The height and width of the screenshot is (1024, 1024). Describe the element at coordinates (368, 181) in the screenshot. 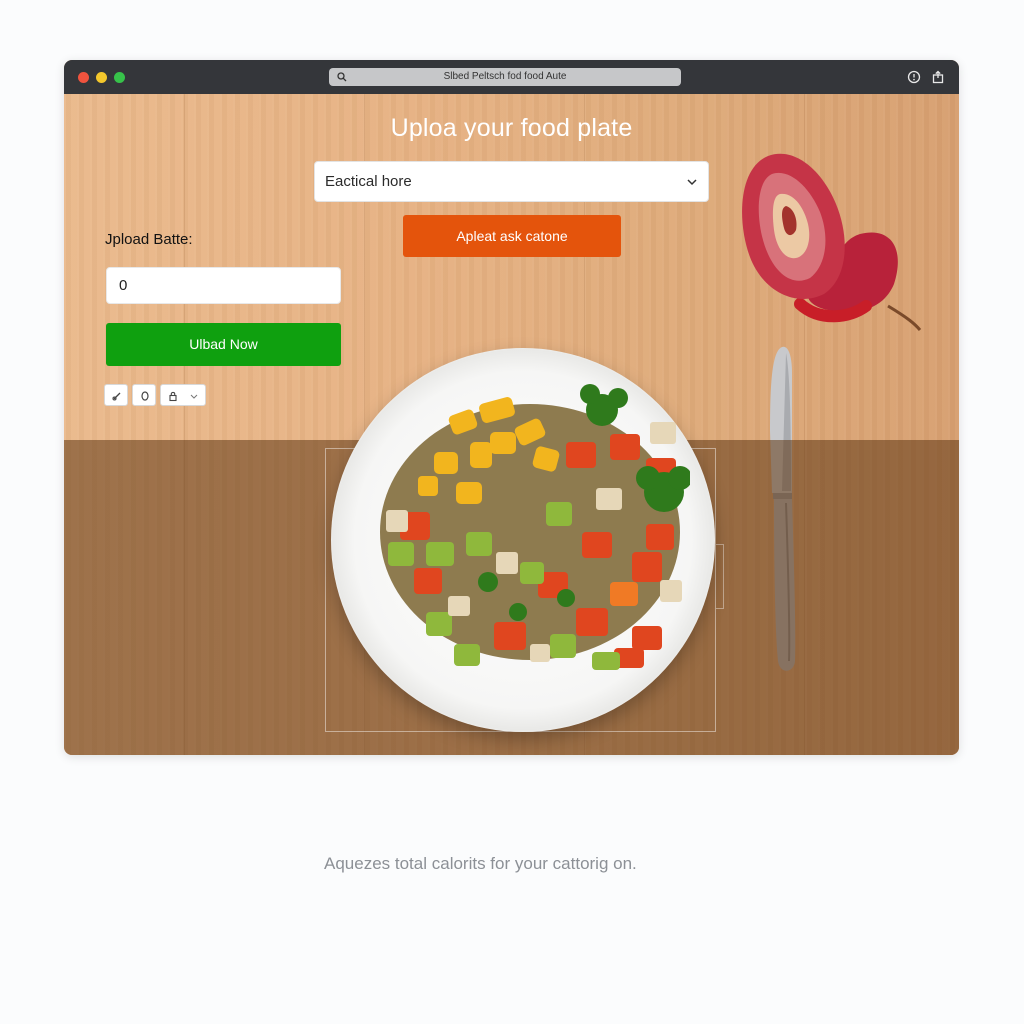

I see `dropdown-value: Eactical hore` at that location.